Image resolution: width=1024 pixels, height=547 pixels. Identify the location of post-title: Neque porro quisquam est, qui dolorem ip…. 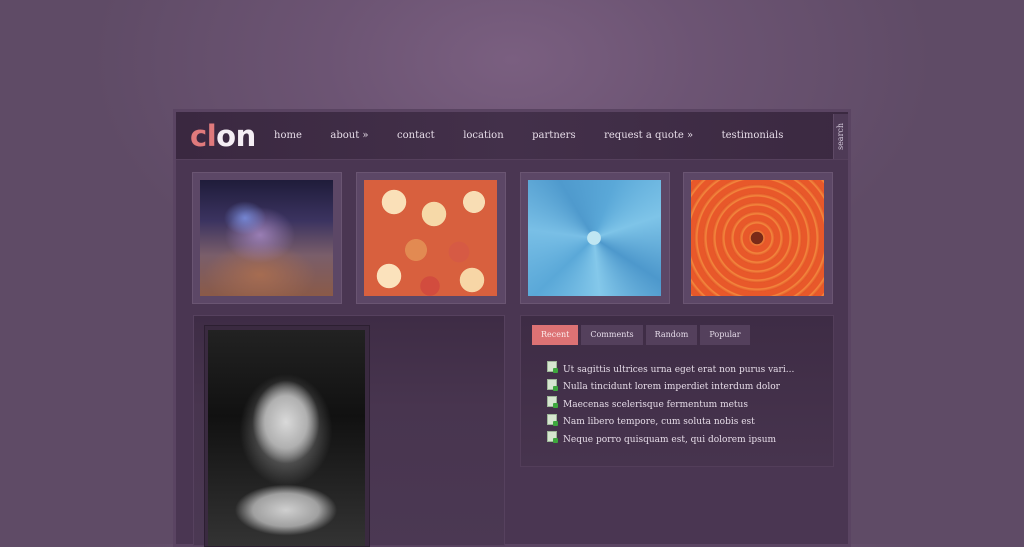
(669, 440).